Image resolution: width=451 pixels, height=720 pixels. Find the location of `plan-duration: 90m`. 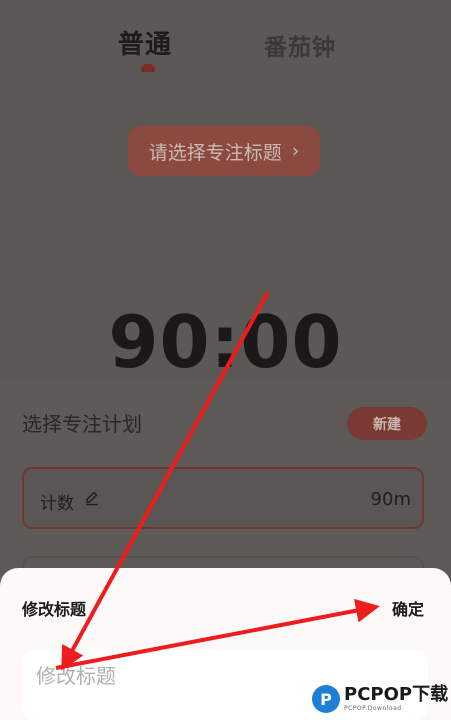

plan-duration: 90m is located at coordinates (390, 499).